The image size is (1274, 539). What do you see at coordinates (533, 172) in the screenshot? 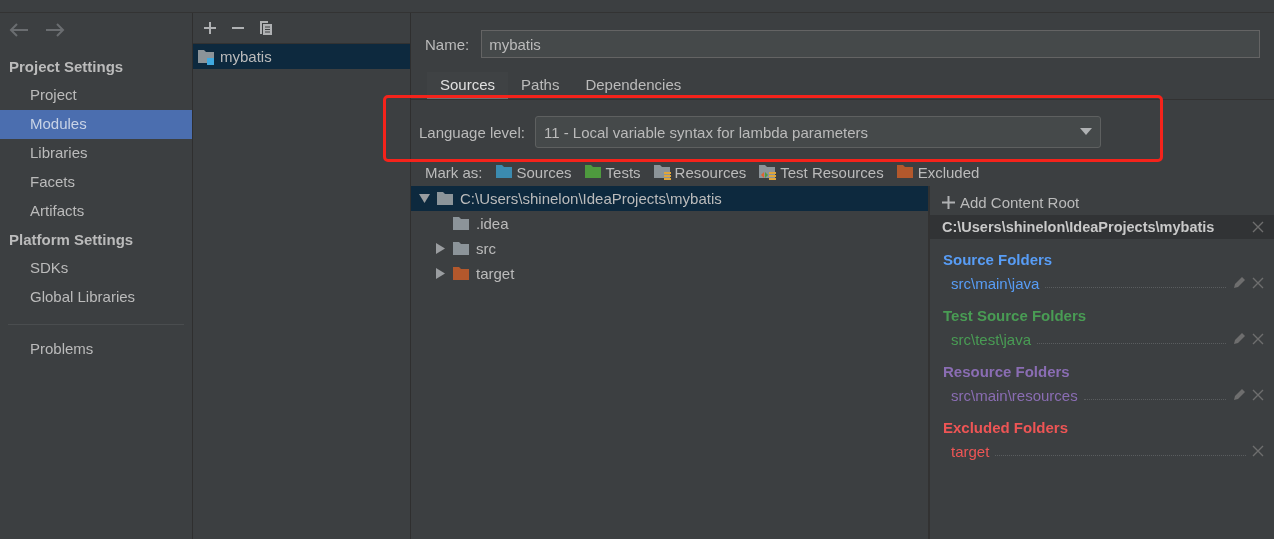
I see `mark-as-option: Sources` at bounding box center [533, 172].